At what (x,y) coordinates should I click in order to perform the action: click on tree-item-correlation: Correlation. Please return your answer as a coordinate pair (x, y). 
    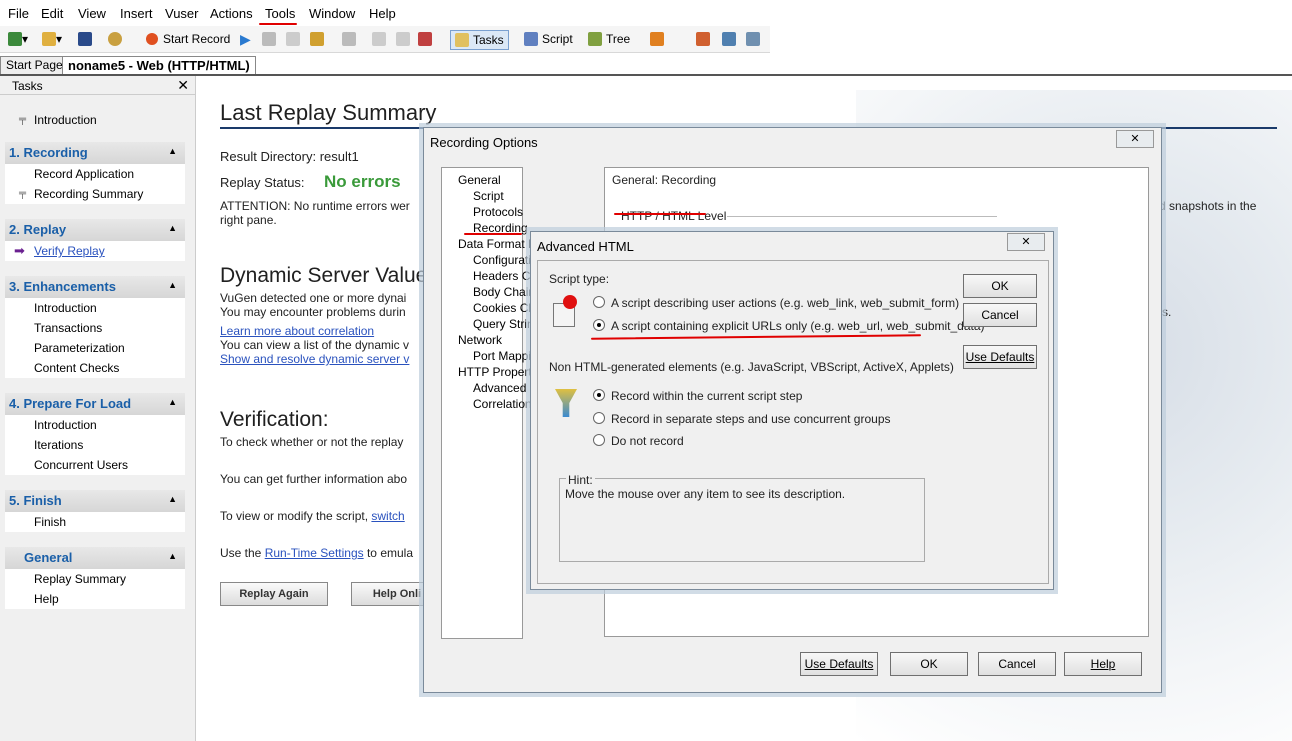
    Looking at the image, I should click on (502, 404).